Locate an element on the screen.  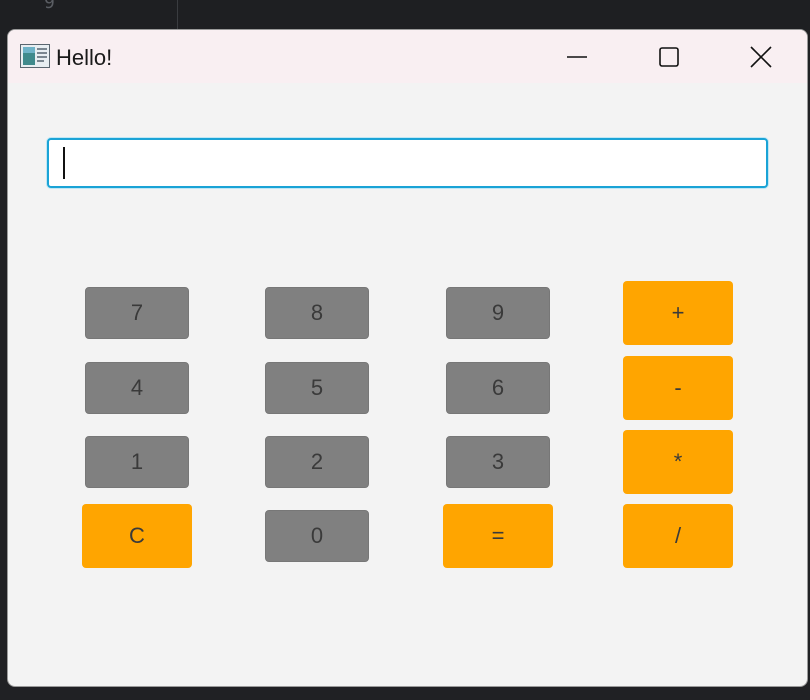
maximize-button is located at coordinates (669, 56).